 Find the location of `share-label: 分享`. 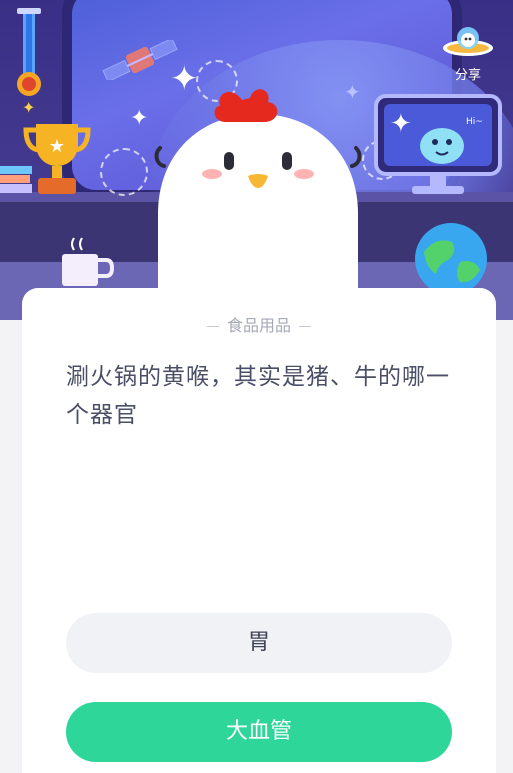

share-label: 分享 is located at coordinates (467, 75).